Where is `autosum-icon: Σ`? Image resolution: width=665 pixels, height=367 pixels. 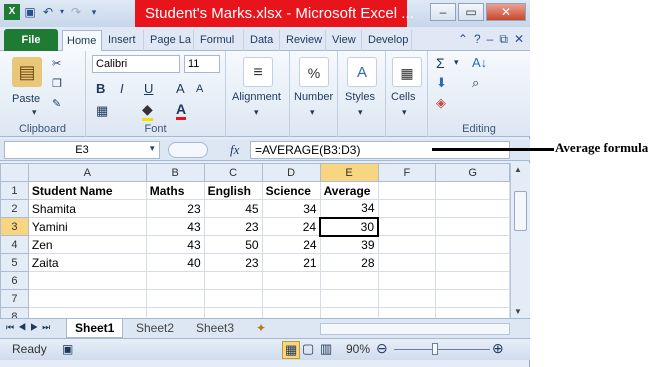 autosum-icon: Σ is located at coordinates (440, 63).